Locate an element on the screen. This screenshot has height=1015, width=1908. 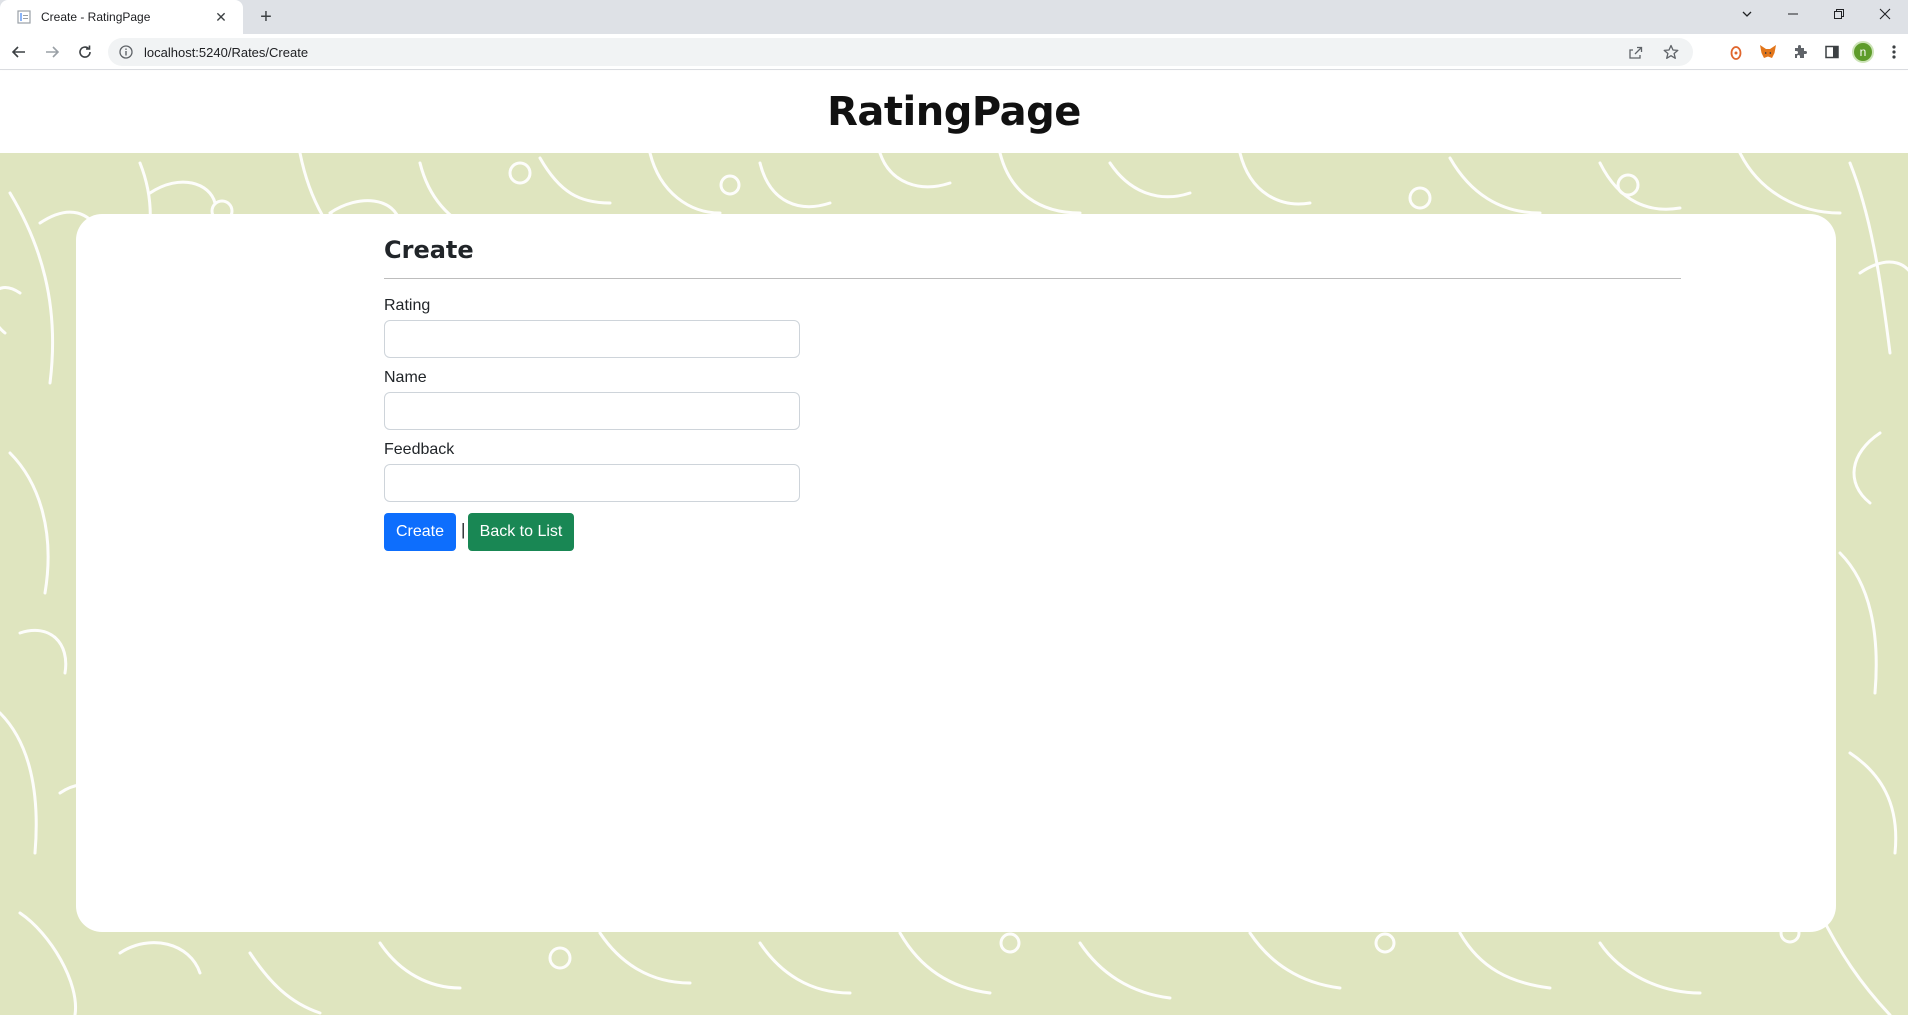
tab-title: Create - RatingPage is located at coordinates (96, 17).